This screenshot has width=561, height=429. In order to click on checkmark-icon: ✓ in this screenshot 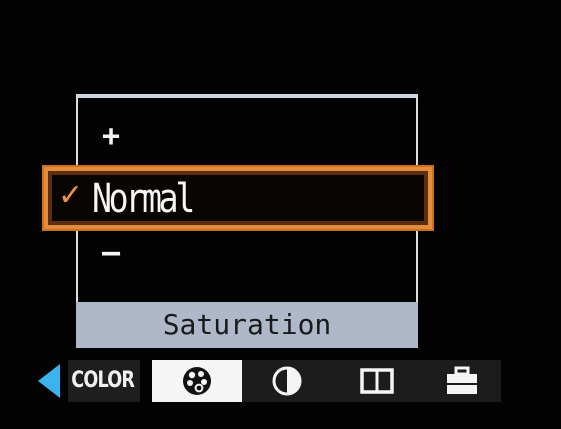, I will do `click(71, 195)`.